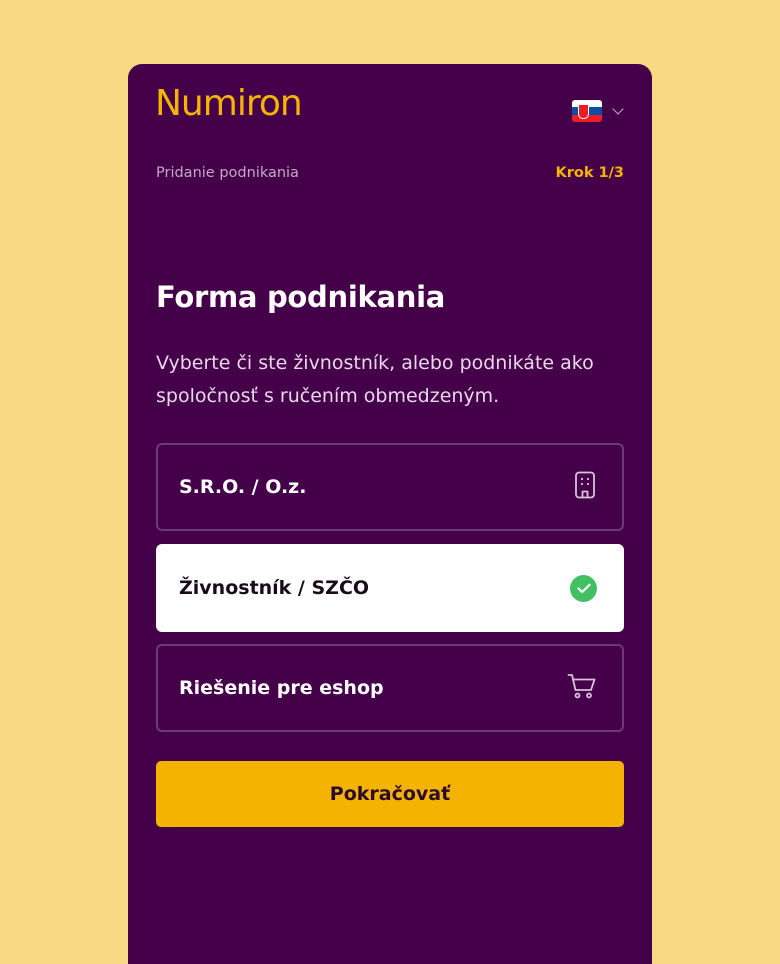  I want to click on chevron-down-icon, so click(618, 108).